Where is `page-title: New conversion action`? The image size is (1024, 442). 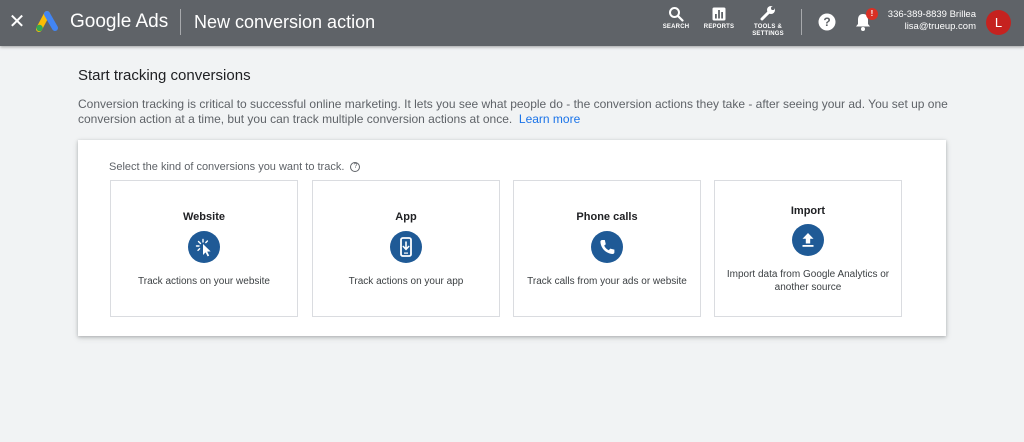 page-title: New conversion action is located at coordinates (285, 22).